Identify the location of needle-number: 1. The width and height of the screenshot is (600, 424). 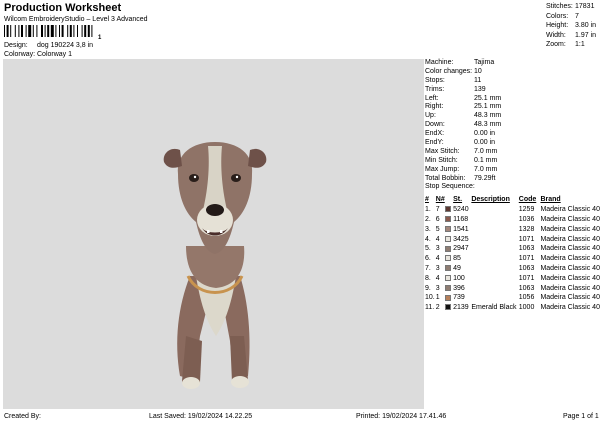
(437, 298).